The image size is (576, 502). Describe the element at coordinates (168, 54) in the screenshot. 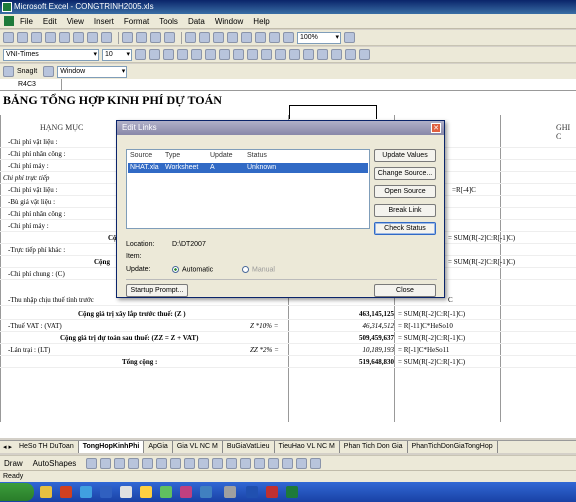

I see `underline-icon` at that location.